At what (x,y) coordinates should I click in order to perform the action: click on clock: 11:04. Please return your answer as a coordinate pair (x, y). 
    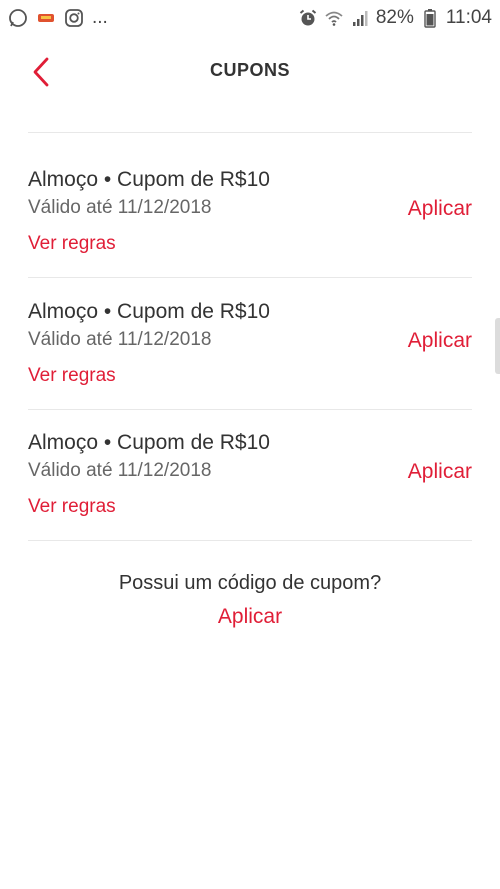
    Looking at the image, I should click on (468, 17).